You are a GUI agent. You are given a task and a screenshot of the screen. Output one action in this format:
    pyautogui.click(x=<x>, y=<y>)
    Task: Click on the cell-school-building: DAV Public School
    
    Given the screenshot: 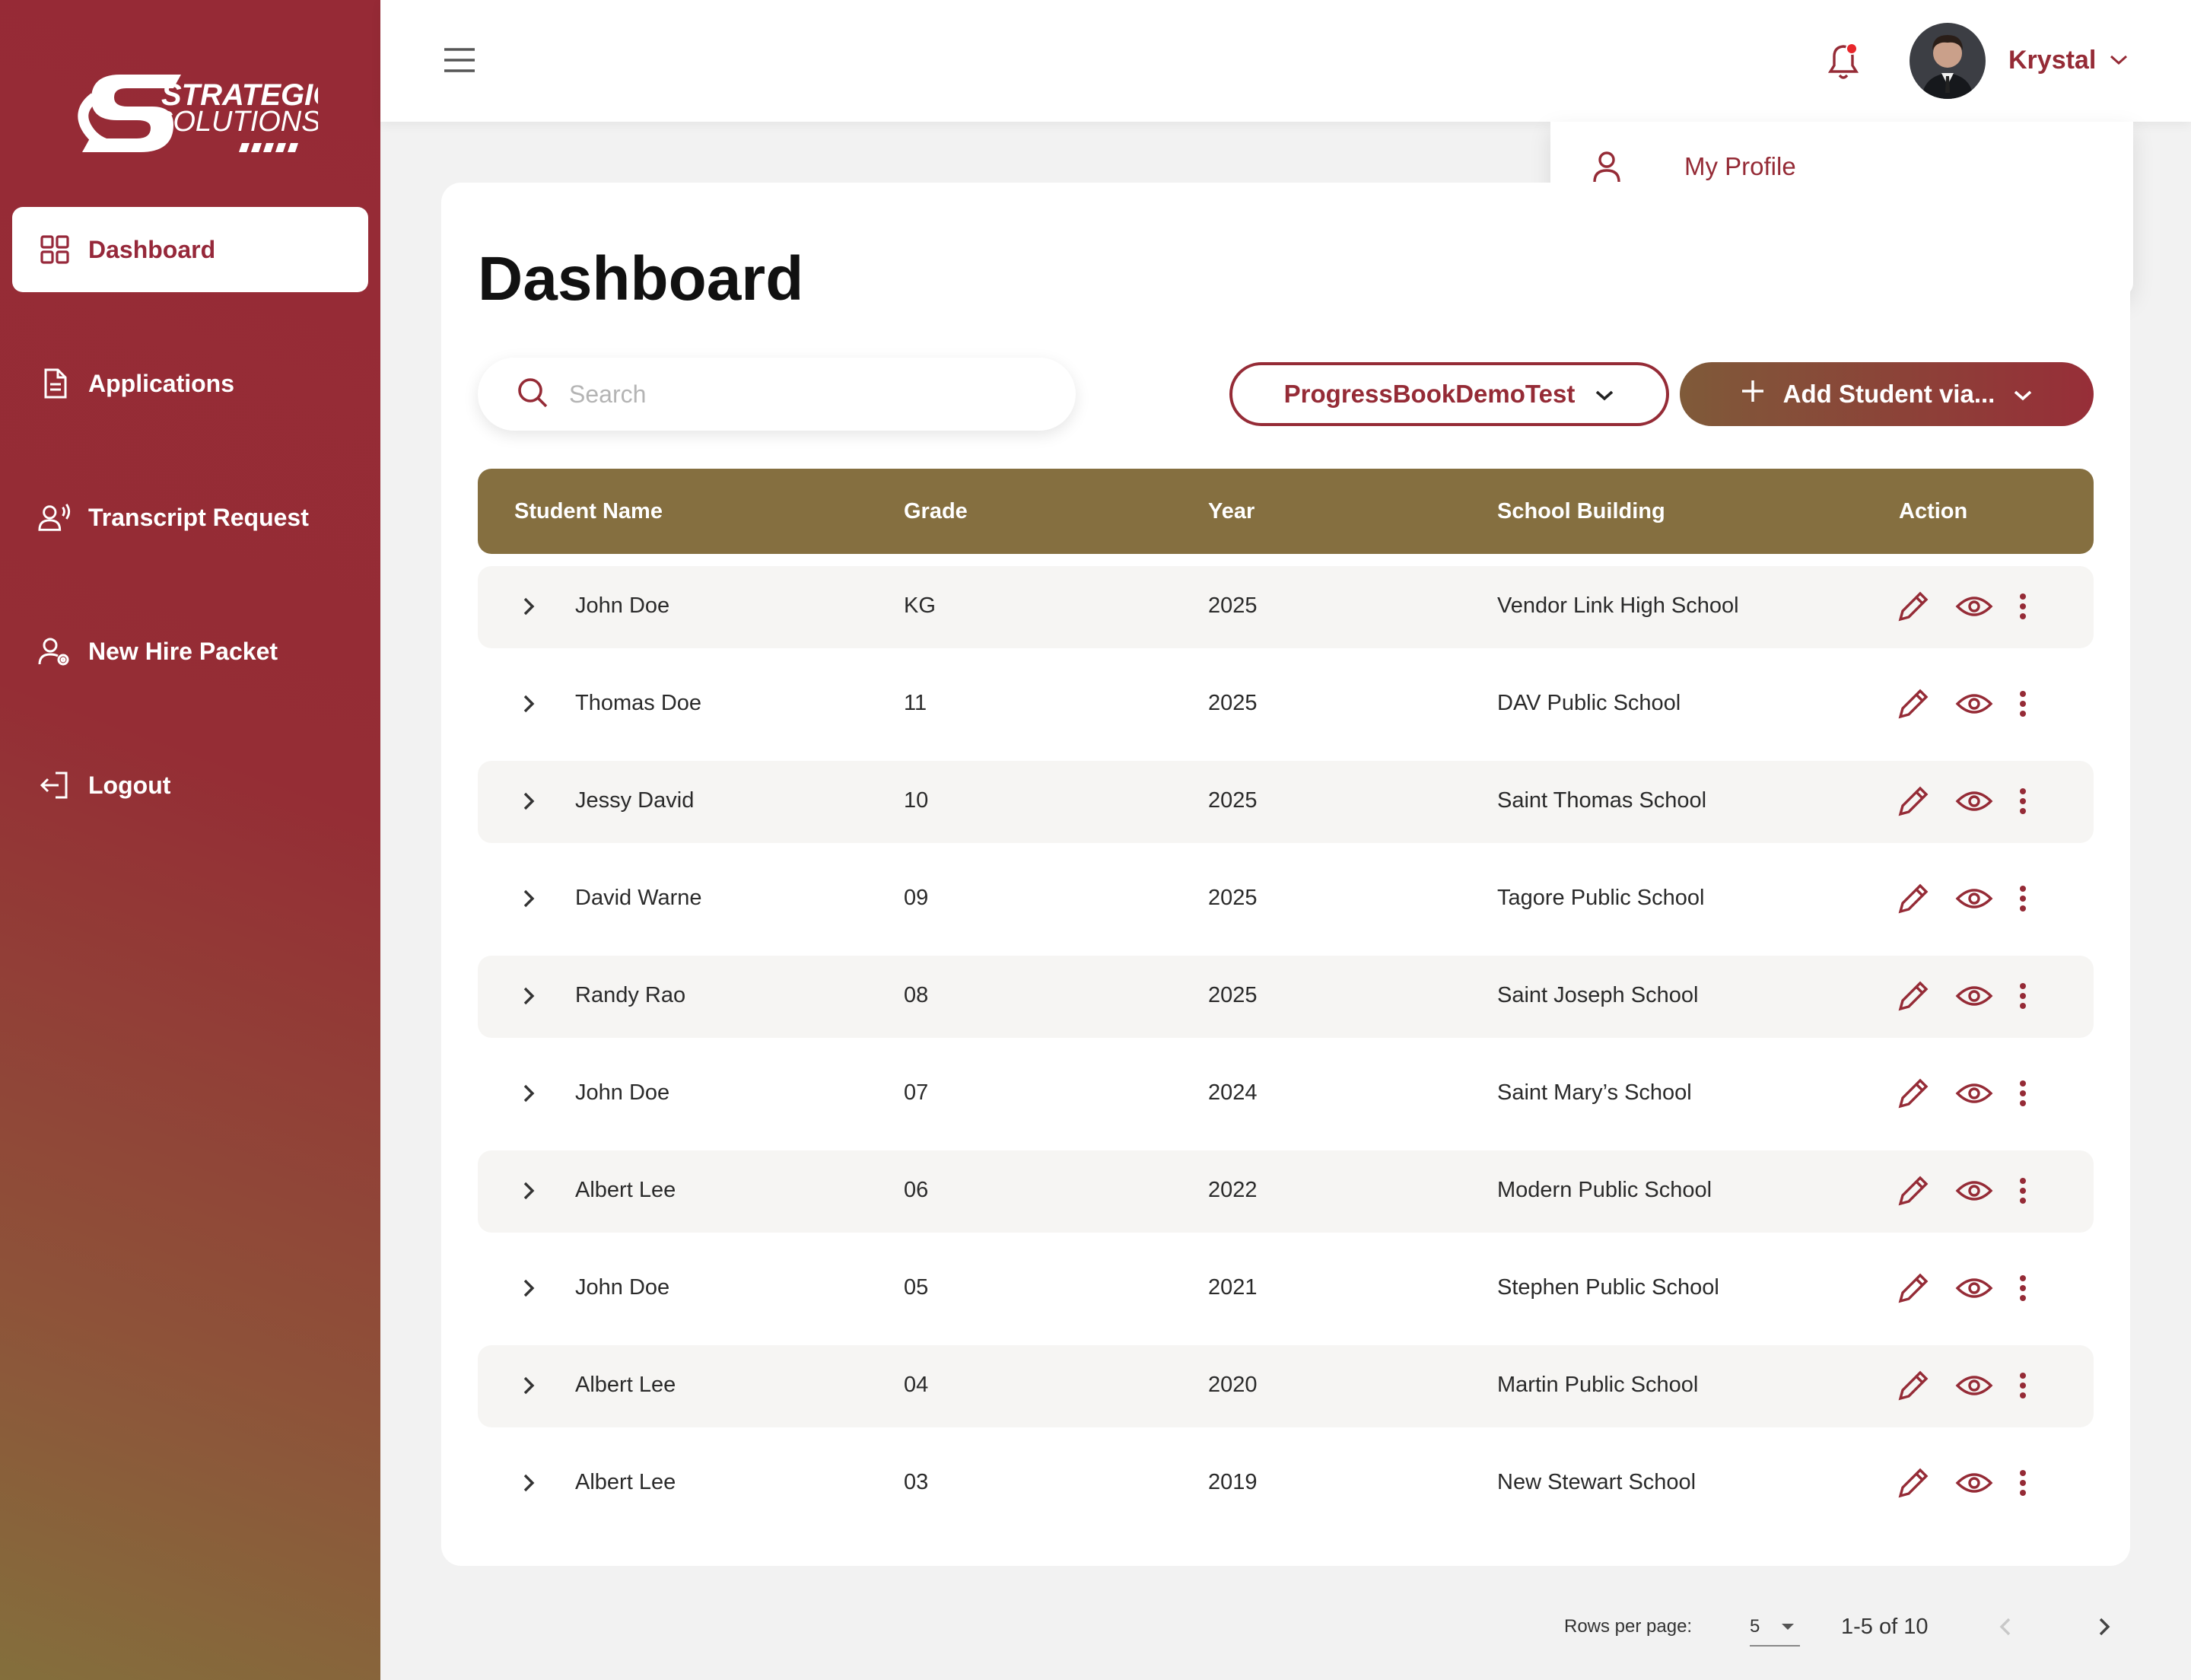 What is the action you would take?
    pyautogui.click(x=1589, y=703)
    